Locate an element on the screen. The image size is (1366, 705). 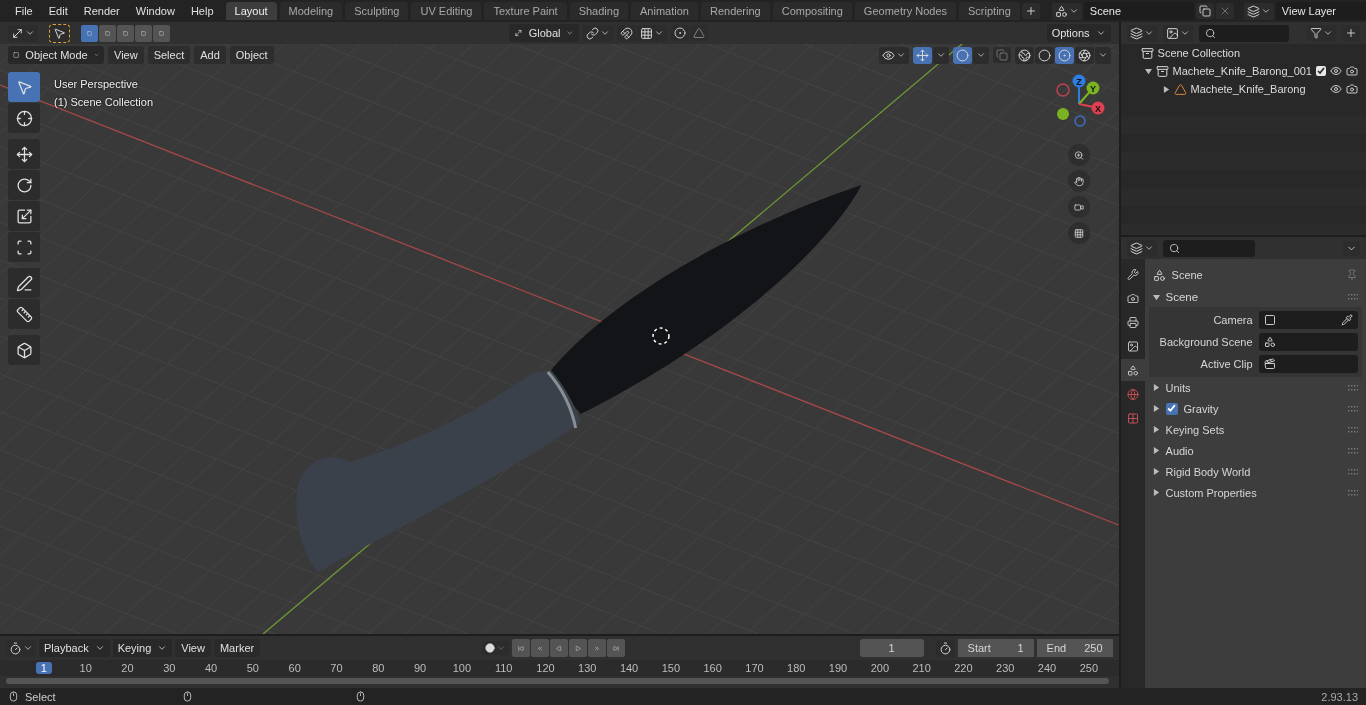
mode-dropdown: Object Mode is located at coordinates (56, 55).